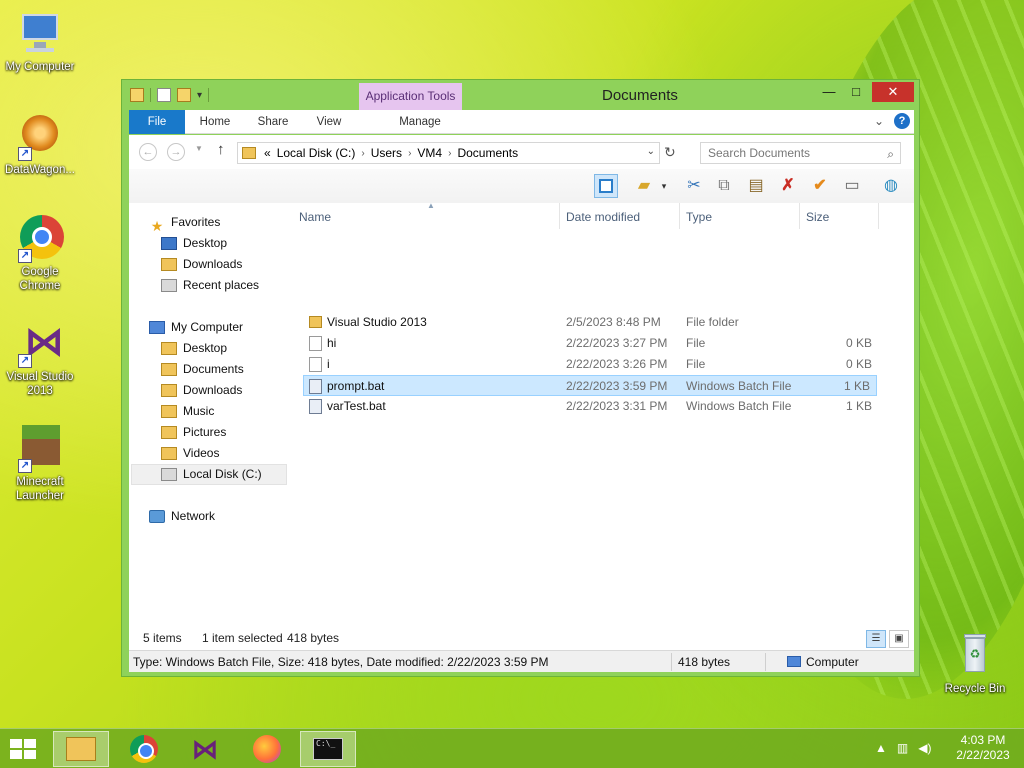 The height and width of the screenshot is (768, 1024). Describe the element at coordinates (176, 152) in the screenshot. I see `forward-button: →` at that location.